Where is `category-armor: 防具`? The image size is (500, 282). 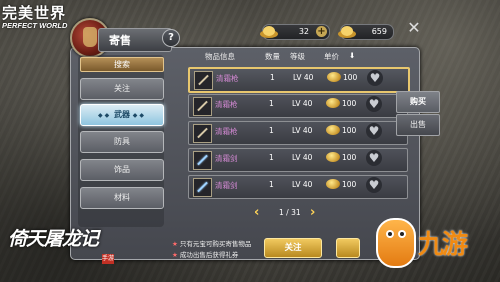 category-armor: 防具 is located at coordinates (122, 142).